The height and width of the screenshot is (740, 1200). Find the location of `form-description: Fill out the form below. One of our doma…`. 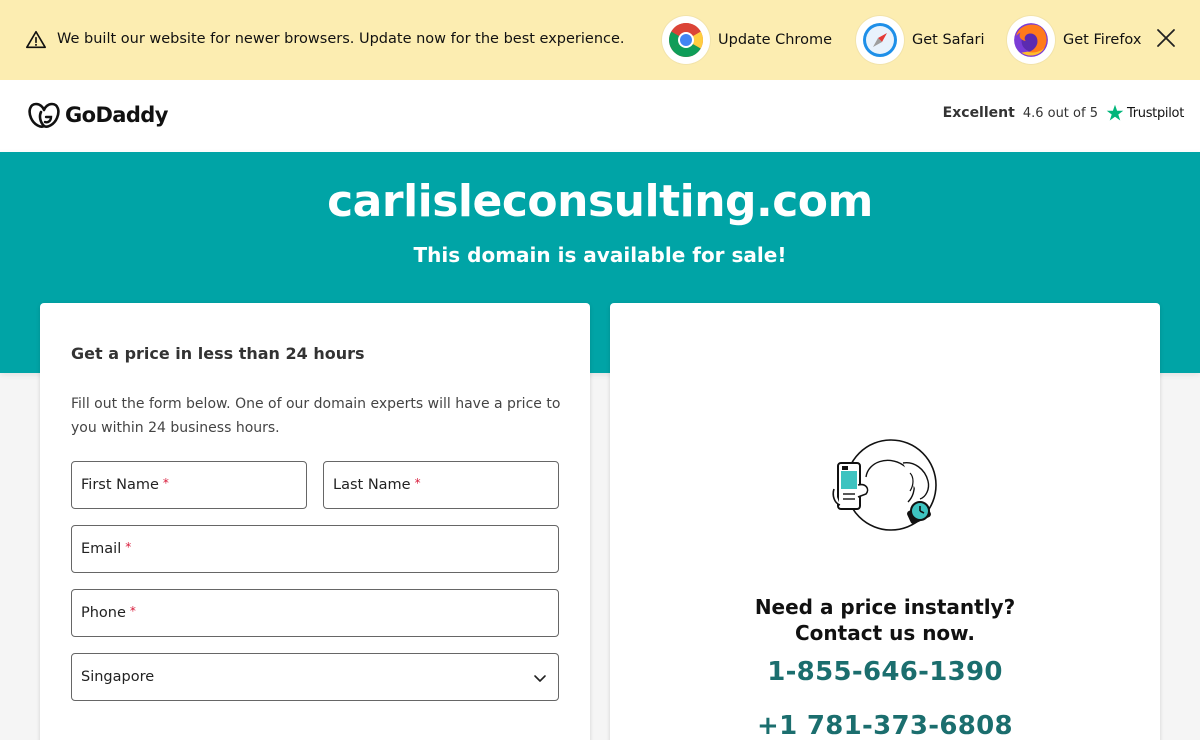

form-description: Fill out the form below. One of our doma… is located at coordinates (316, 416).